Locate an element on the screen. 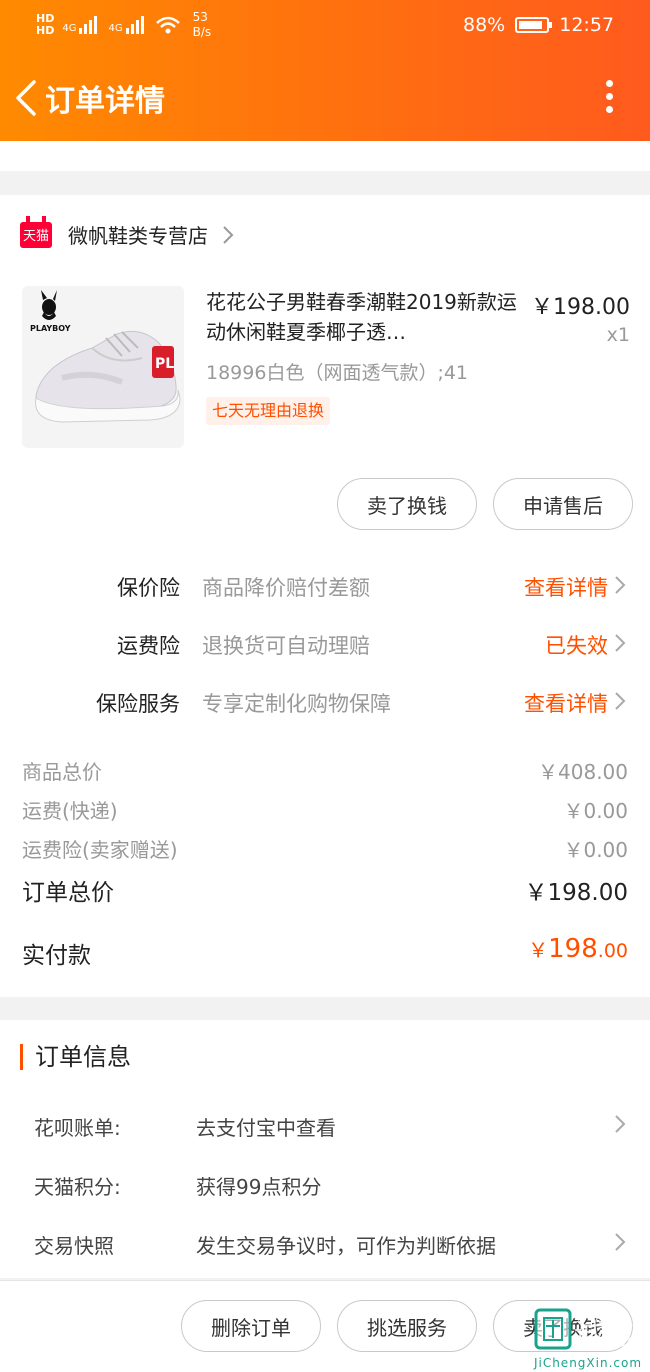  tmall-badge: 天猫 is located at coordinates (36, 231).